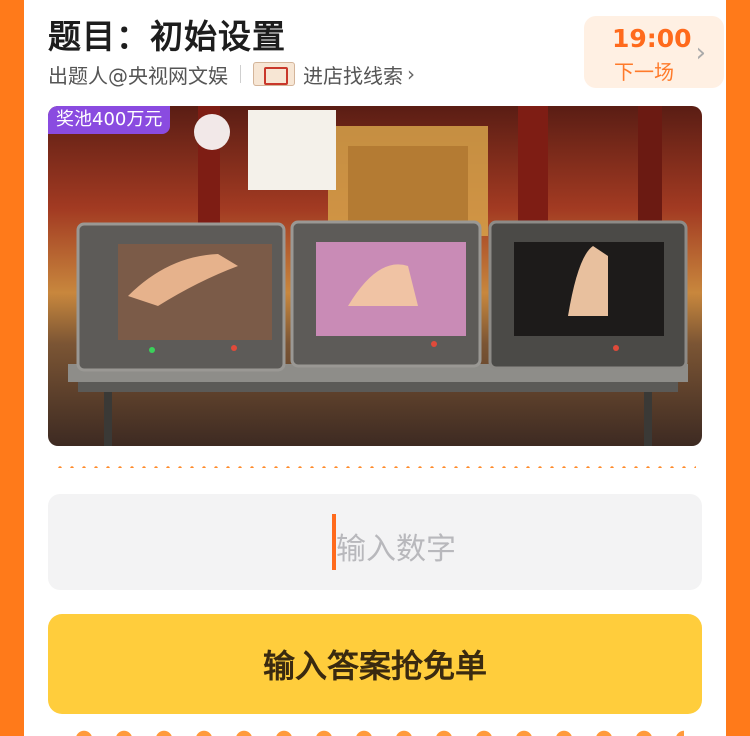  What do you see at coordinates (274, 74) in the screenshot?
I see `shop-logo-icon` at bounding box center [274, 74].